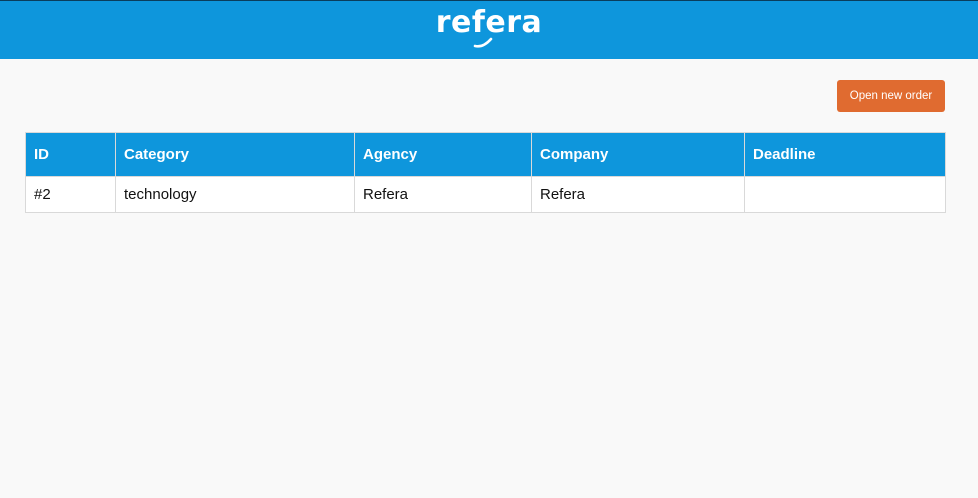 This screenshot has height=498, width=978. I want to click on column-header-category: Category, so click(235, 154).